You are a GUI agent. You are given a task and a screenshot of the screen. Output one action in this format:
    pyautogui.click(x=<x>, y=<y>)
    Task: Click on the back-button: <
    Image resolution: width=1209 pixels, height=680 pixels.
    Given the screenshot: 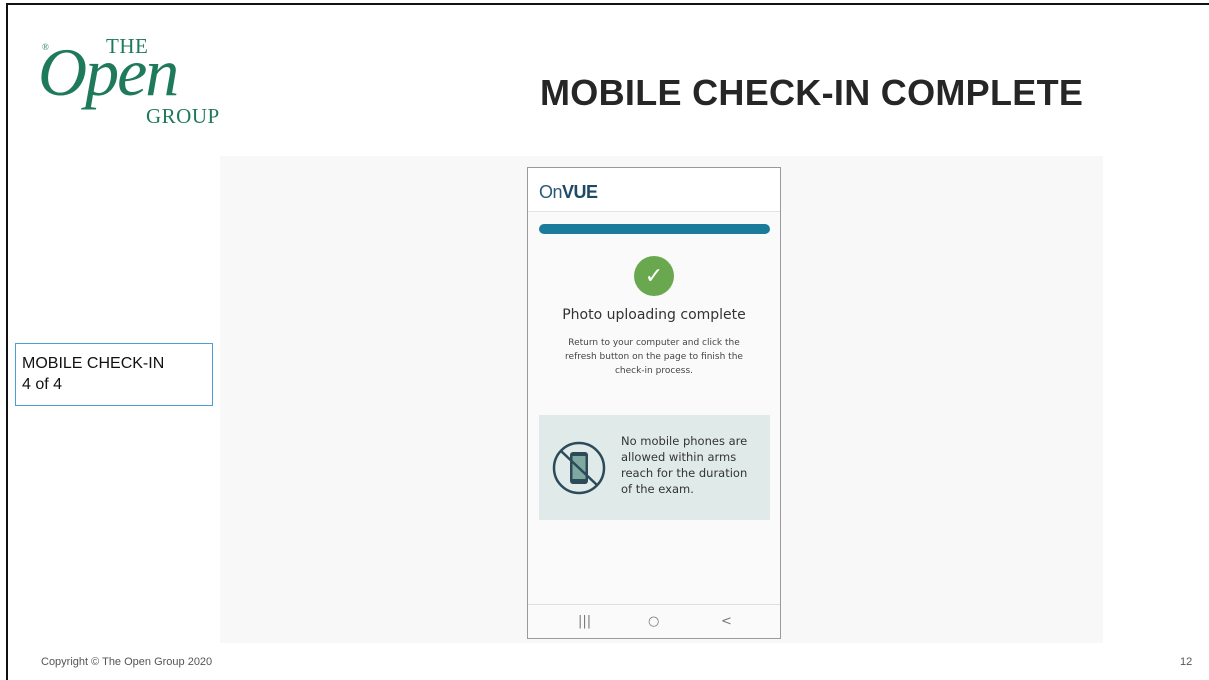 What is the action you would take?
    pyautogui.click(x=726, y=621)
    